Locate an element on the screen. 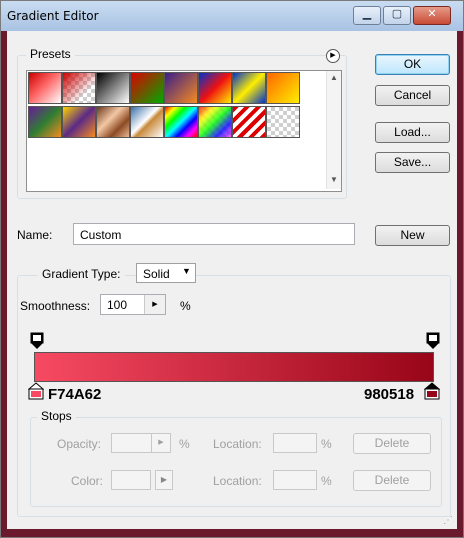  preset-swatch-spectrum is located at coordinates (181, 122).